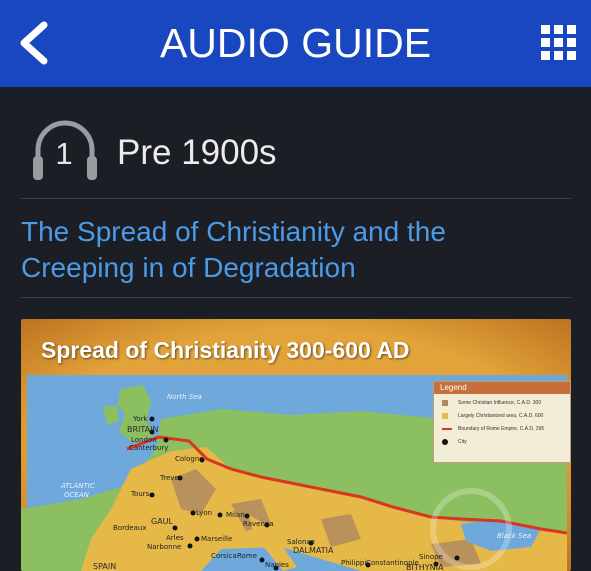 The height and width of the screenshot is (571, 591). I want to click on map-label: Rome, so click(247, 556).